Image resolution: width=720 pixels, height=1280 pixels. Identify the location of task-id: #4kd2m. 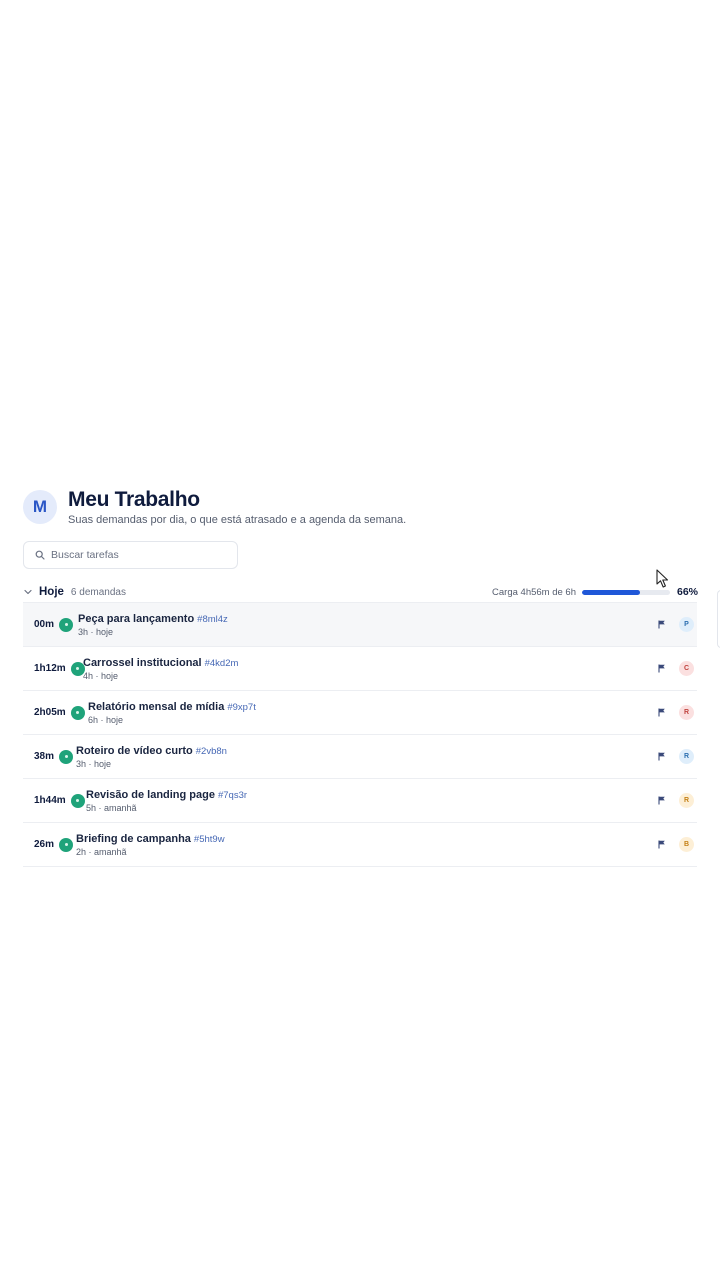
(221, 663).